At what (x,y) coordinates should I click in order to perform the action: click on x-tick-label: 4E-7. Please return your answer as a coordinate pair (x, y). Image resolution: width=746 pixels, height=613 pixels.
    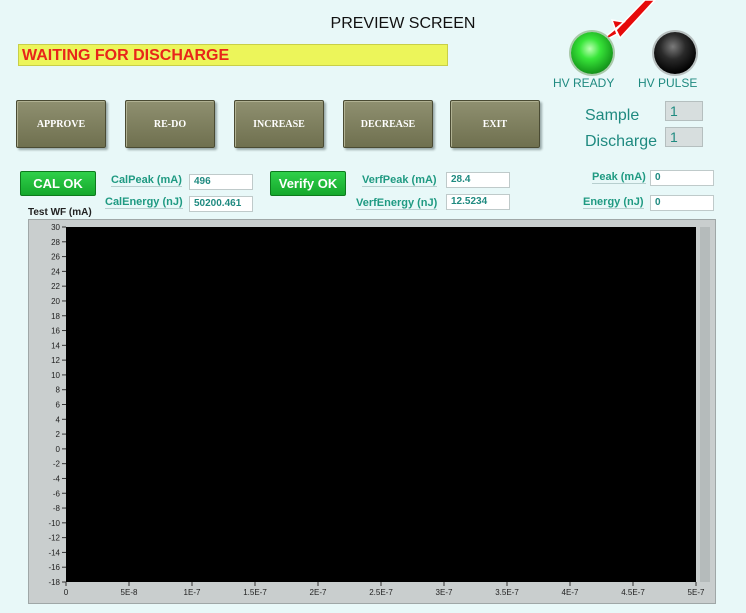
    Looking at the image, I should click on (570, 592).